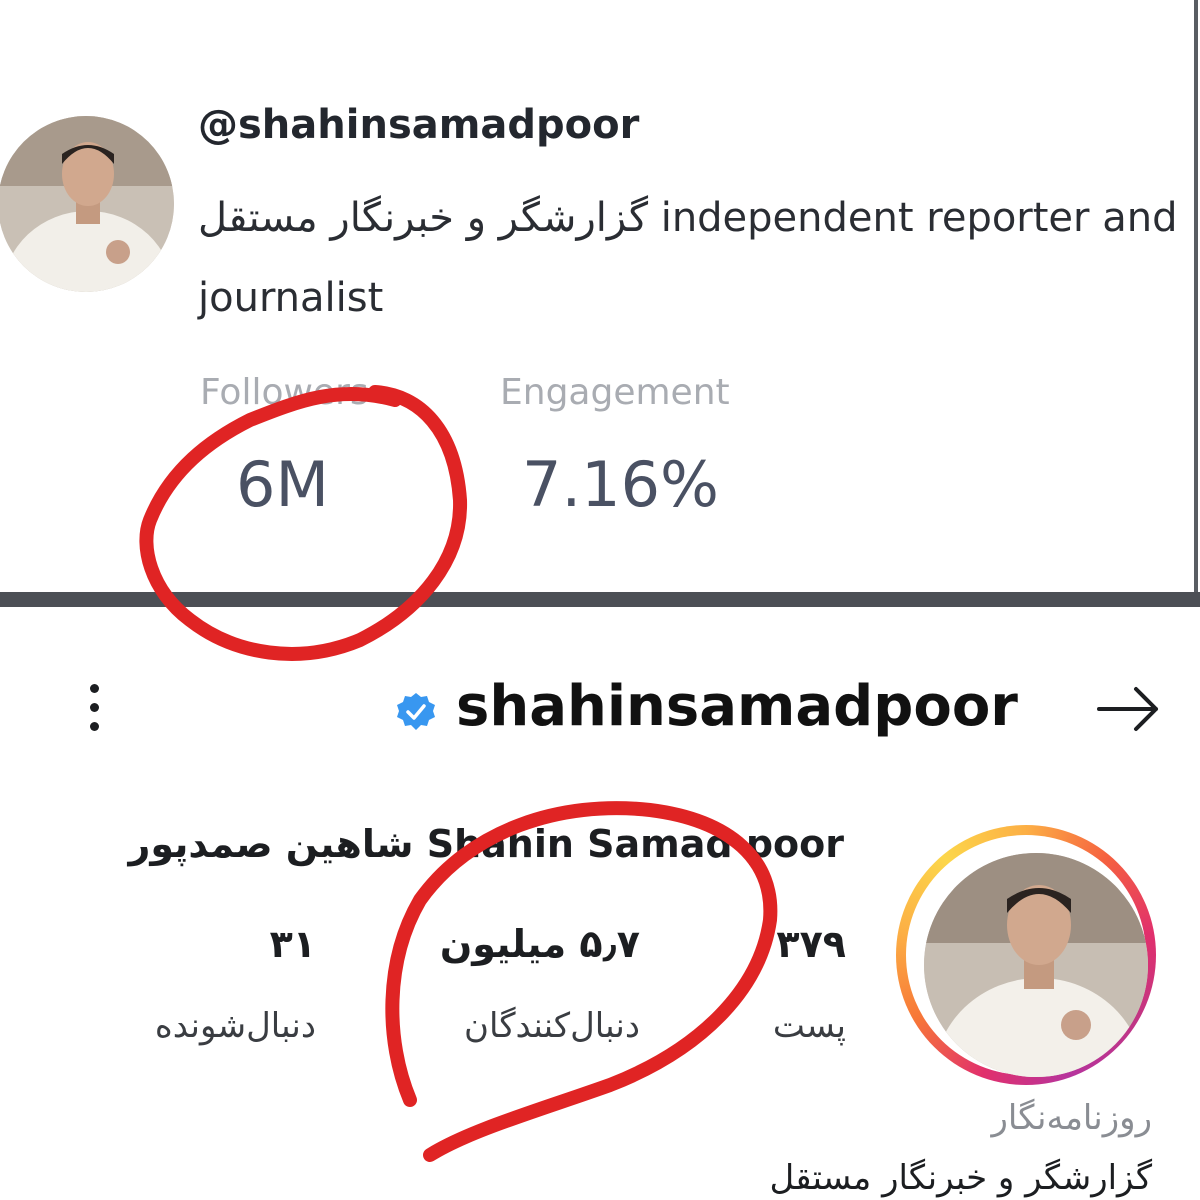  I want to click on profile-avatar, so click(87, 204).